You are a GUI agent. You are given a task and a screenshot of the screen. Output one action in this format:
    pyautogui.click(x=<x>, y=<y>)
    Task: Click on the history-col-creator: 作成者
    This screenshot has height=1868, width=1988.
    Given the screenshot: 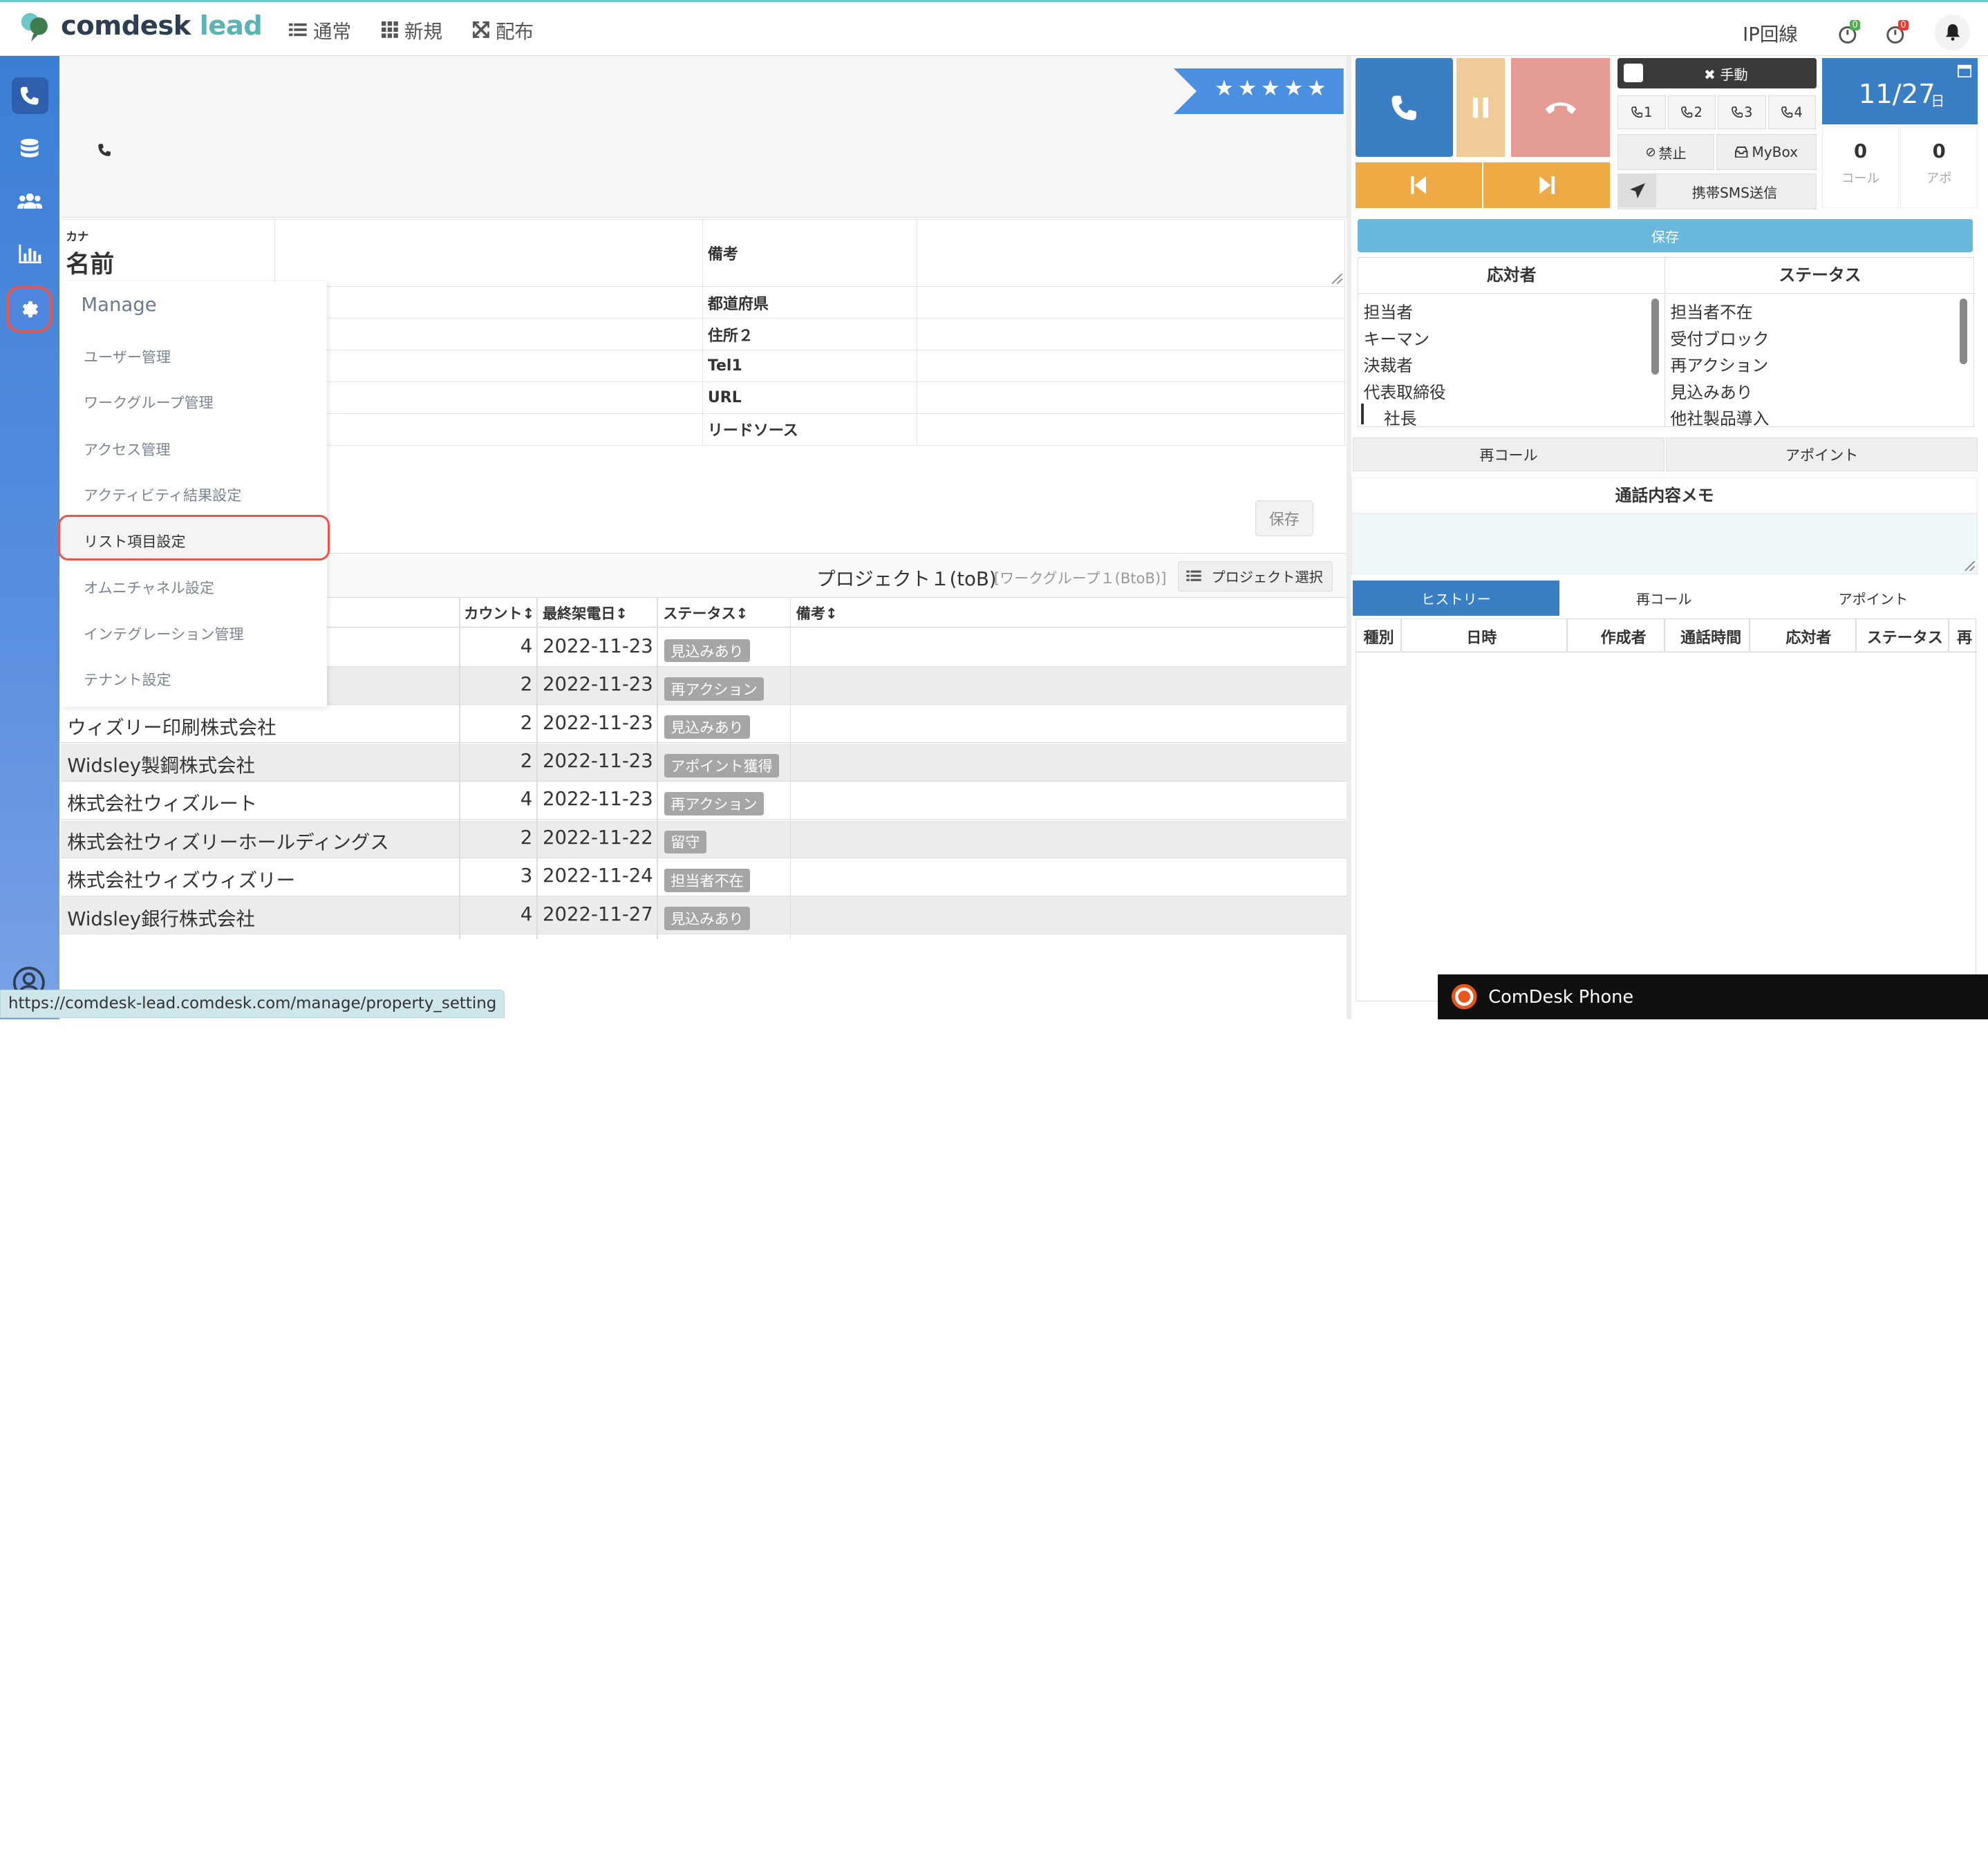 What is the action you would take?
    pyautogui.click(x=1624, y=636)
    